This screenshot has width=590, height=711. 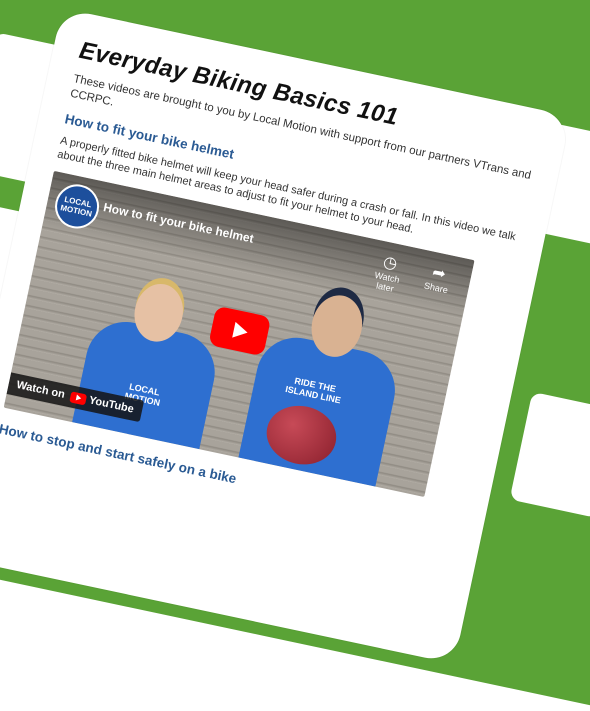 I want to click on youtube-label: YouTube, so click(x=111, y=405).